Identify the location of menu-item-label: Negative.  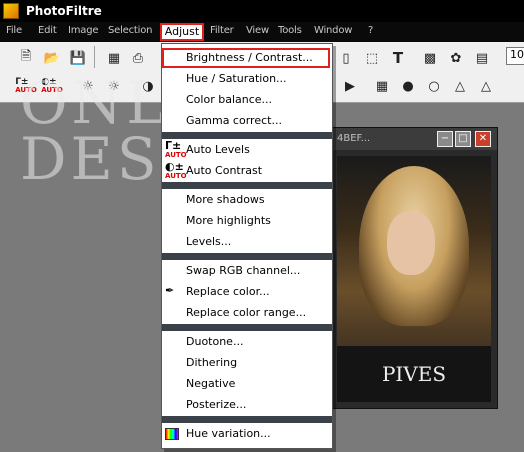
(211, 383).